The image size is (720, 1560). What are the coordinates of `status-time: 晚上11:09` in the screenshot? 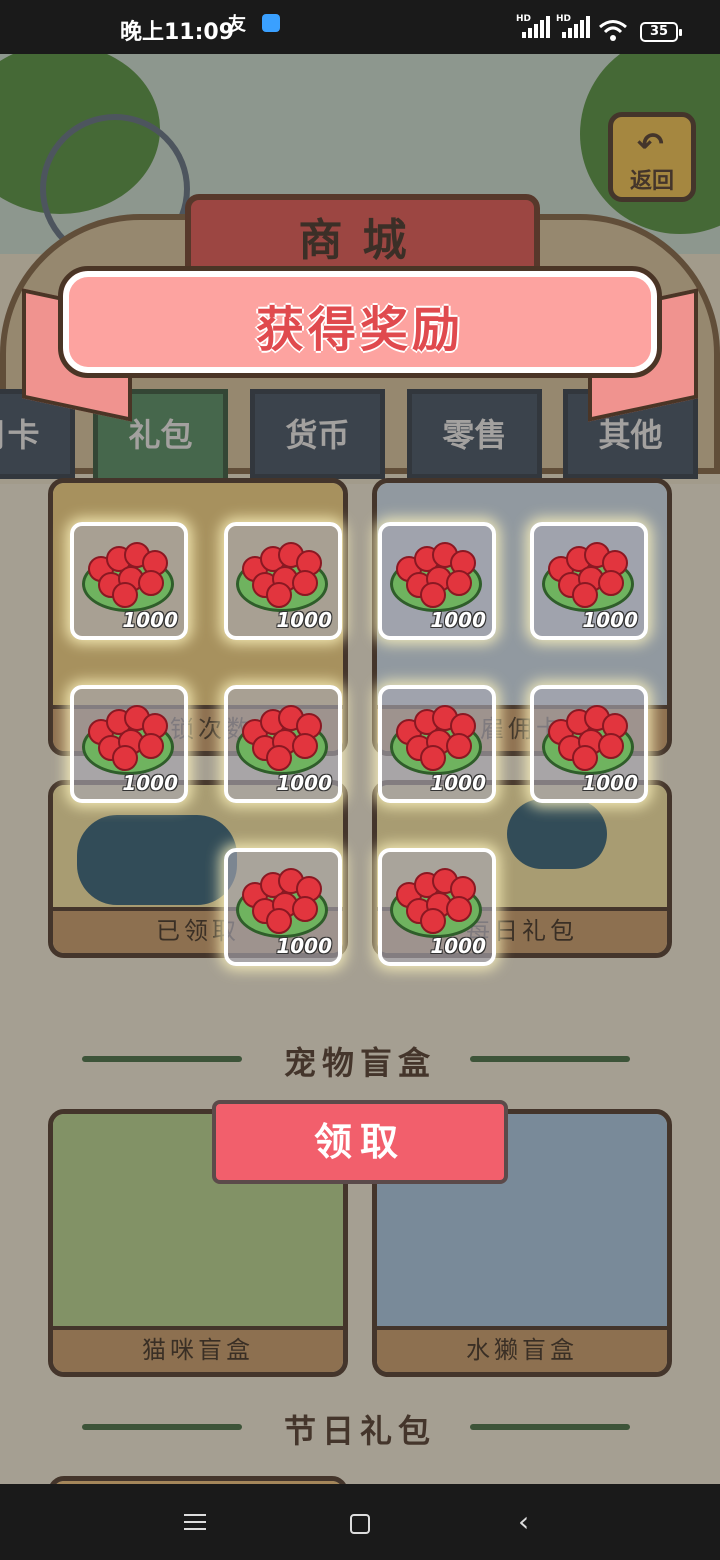 It's located at (177, 32).